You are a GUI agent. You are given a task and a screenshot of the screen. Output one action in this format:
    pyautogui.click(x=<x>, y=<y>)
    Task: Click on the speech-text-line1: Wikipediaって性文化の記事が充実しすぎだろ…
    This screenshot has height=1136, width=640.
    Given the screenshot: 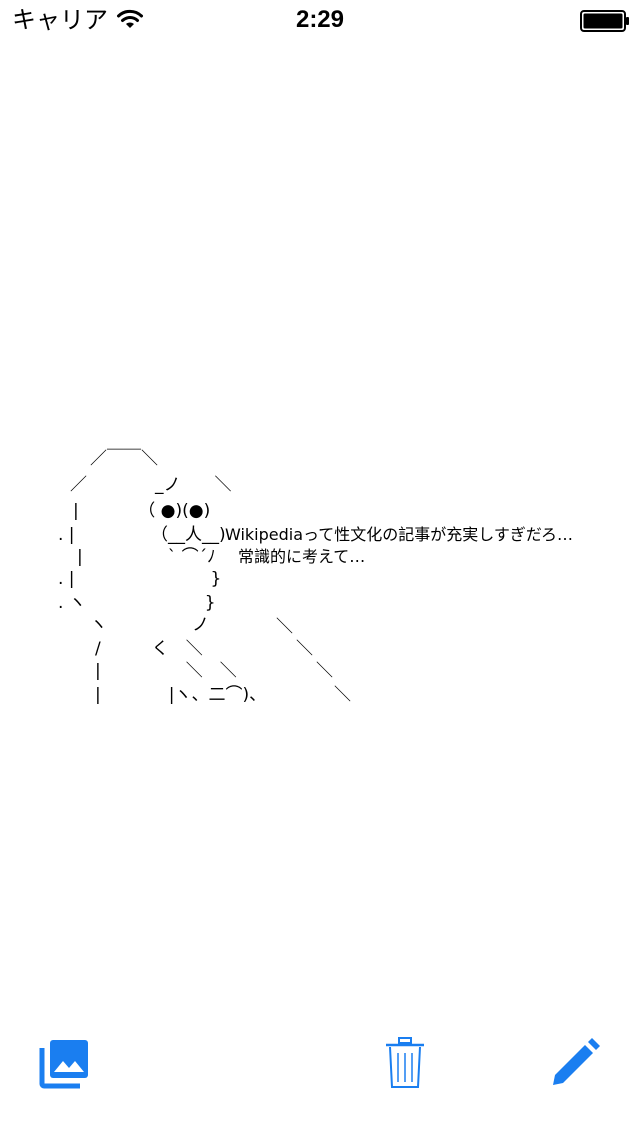 What is the action you would take?
    pyautogui.click(x=399, y=534)
    